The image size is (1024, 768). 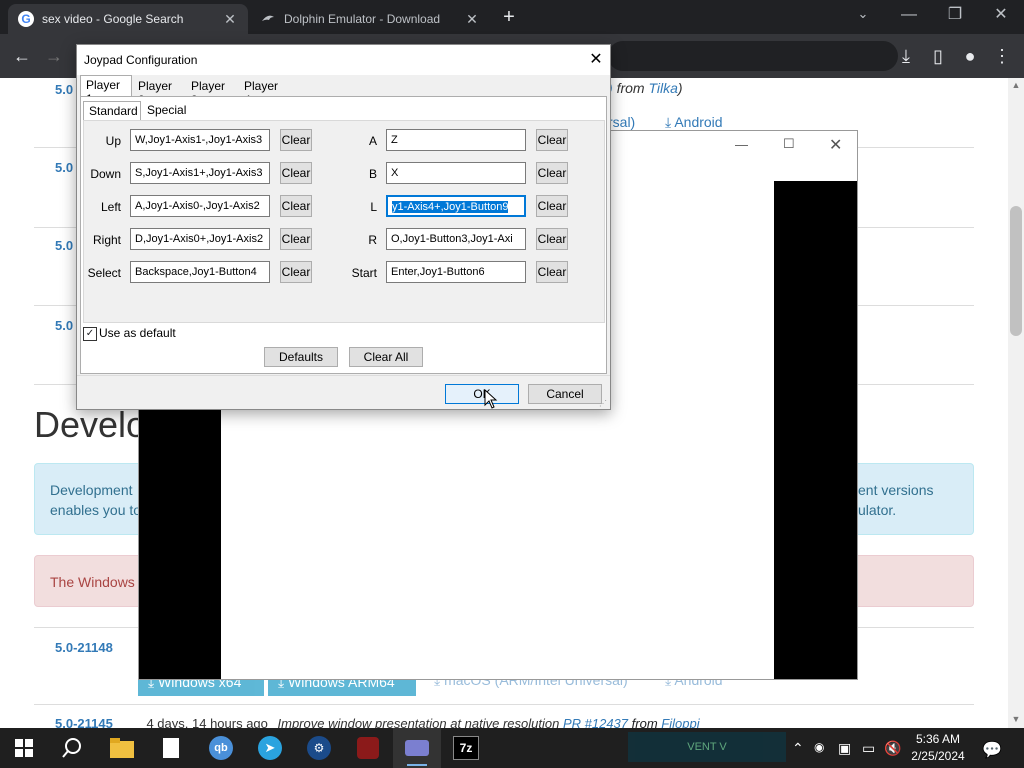 I want to click on commit-author-line: ) from Tilka), so click(x=645, y=88).